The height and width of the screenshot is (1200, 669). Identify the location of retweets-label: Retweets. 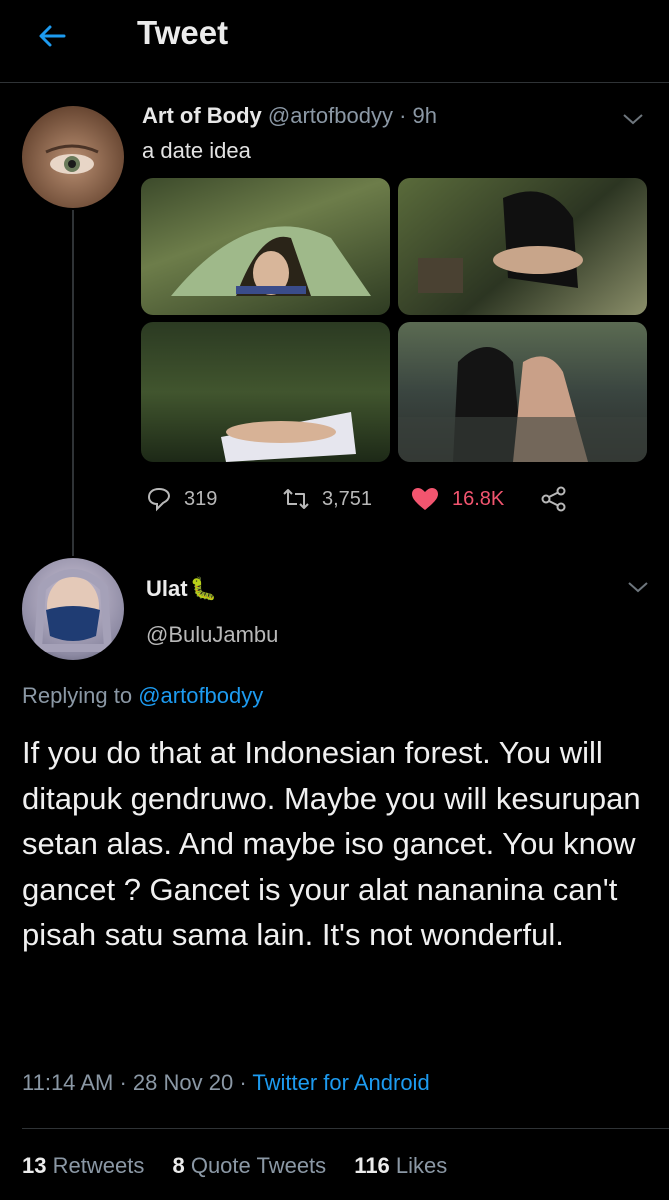
(98, 1165).